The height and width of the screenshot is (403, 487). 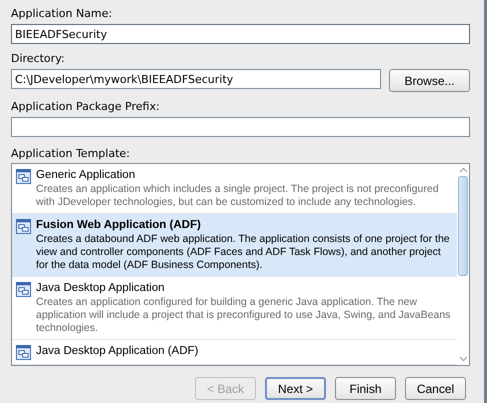 What do you see at coordinates (101, 288) in the screenshot?
I see `template-title: Java Desktop Application` at bounding box center [101, 288].